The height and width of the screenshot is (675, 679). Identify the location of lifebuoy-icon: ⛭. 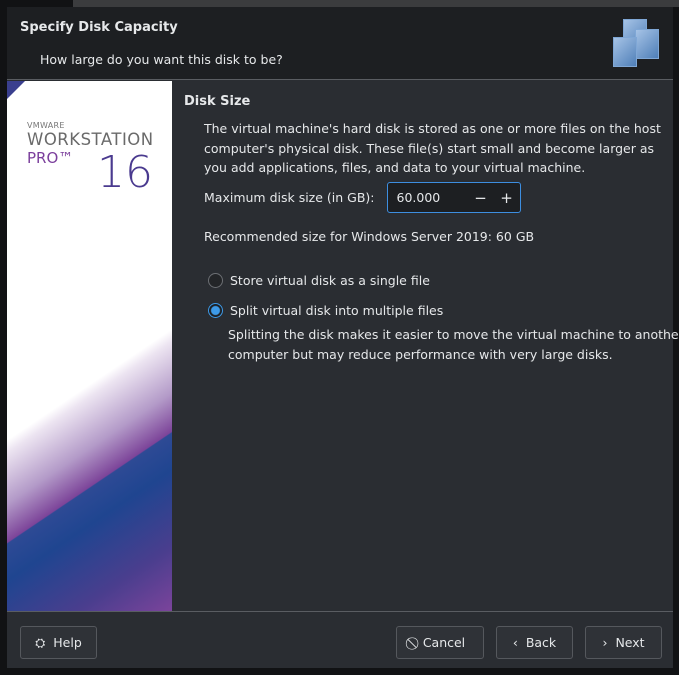
(40, 642).